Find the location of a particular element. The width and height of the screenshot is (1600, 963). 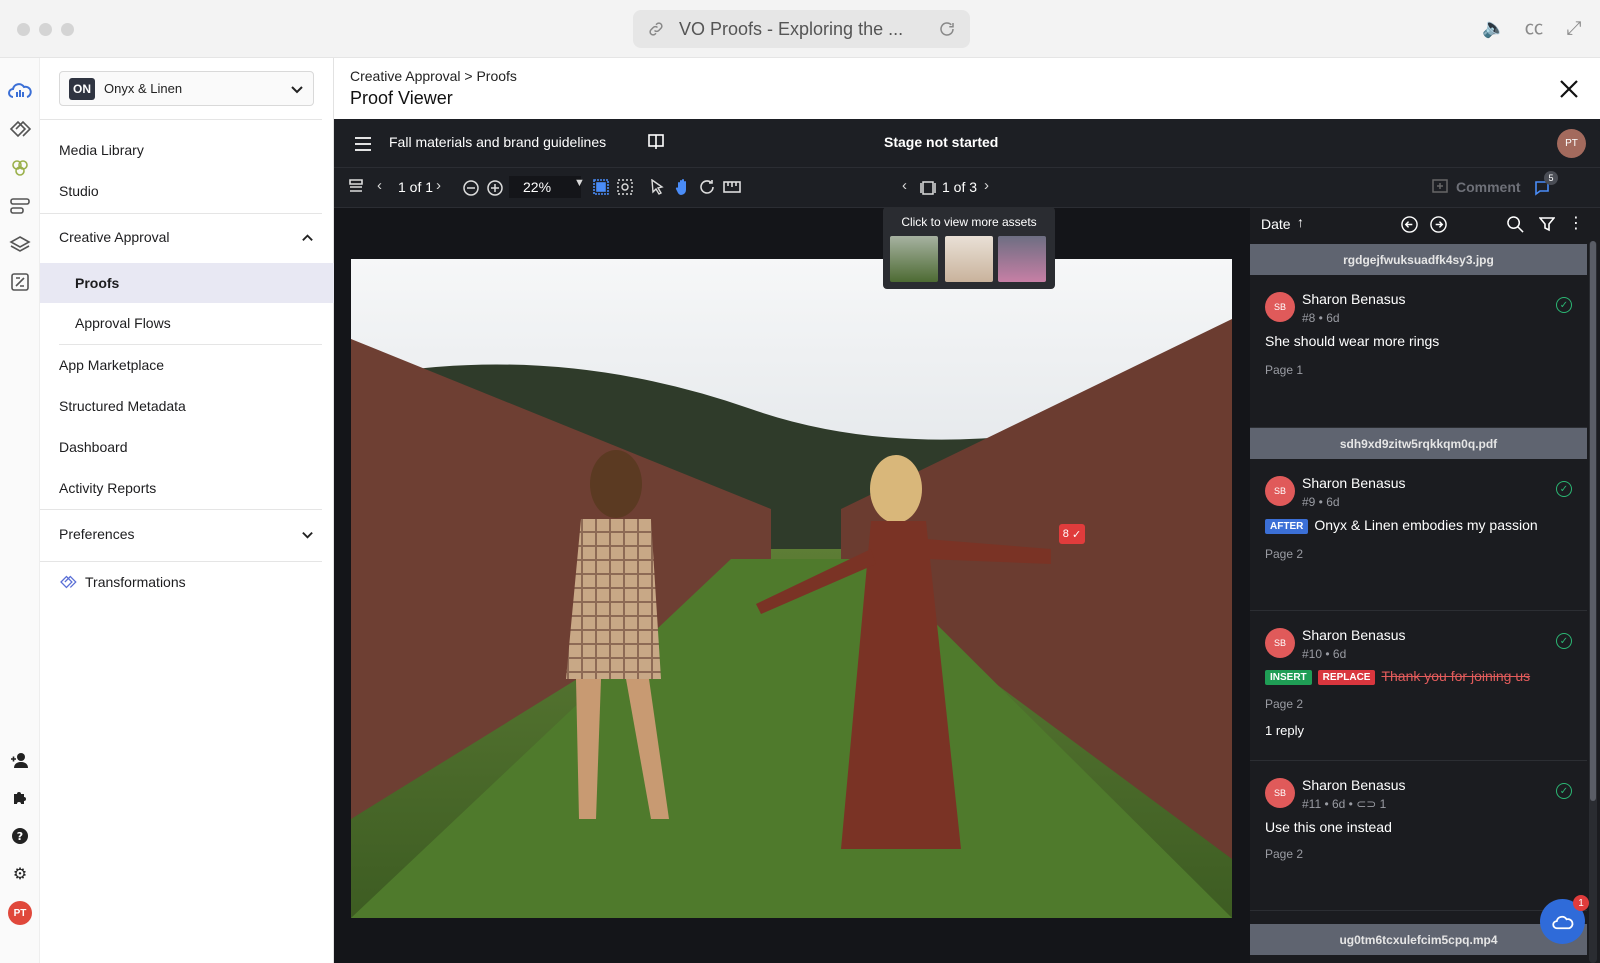

commenter-avatar: SB is located at coordinates (1280, 643).